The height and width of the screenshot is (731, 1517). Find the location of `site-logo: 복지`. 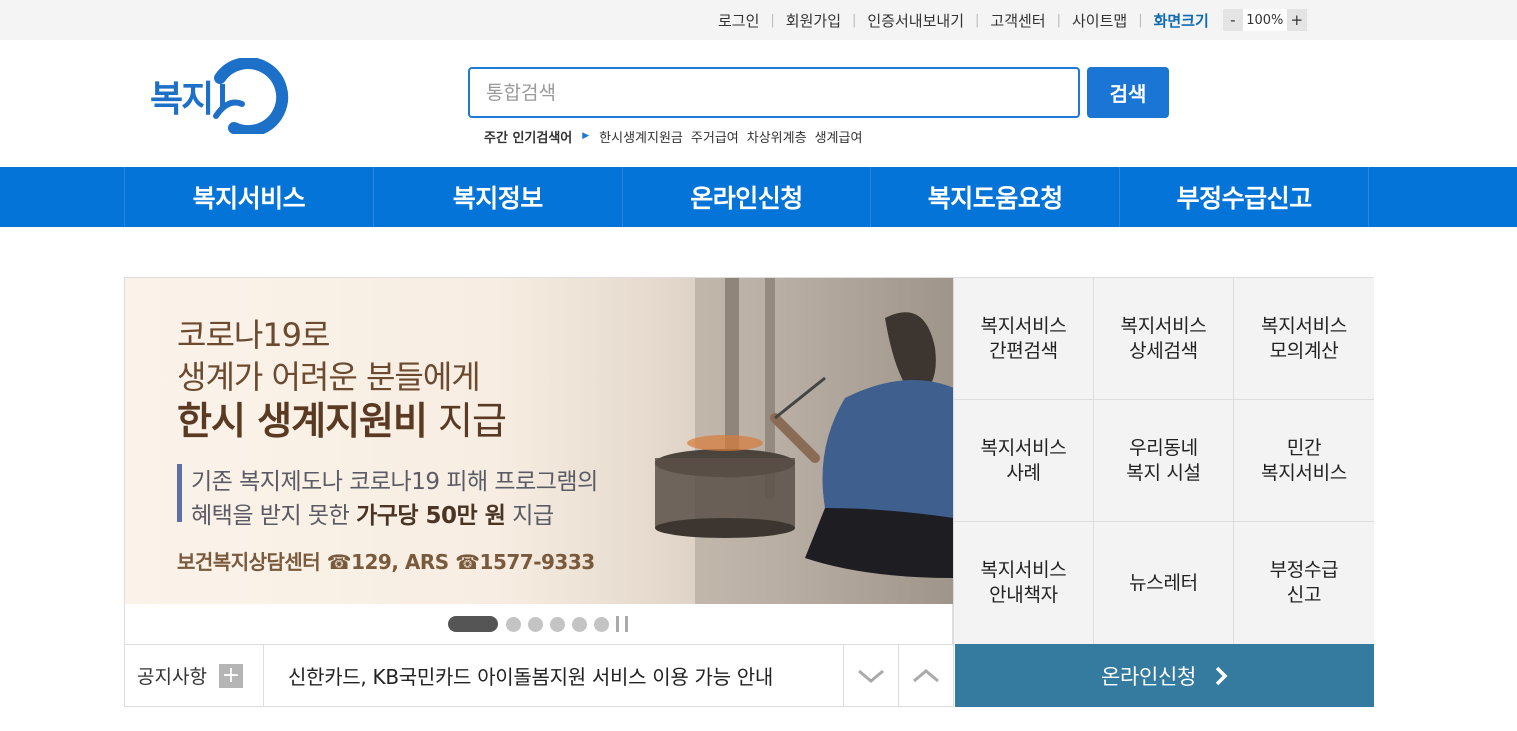

site-logo: 복지 is located at coordinates (224, 96).